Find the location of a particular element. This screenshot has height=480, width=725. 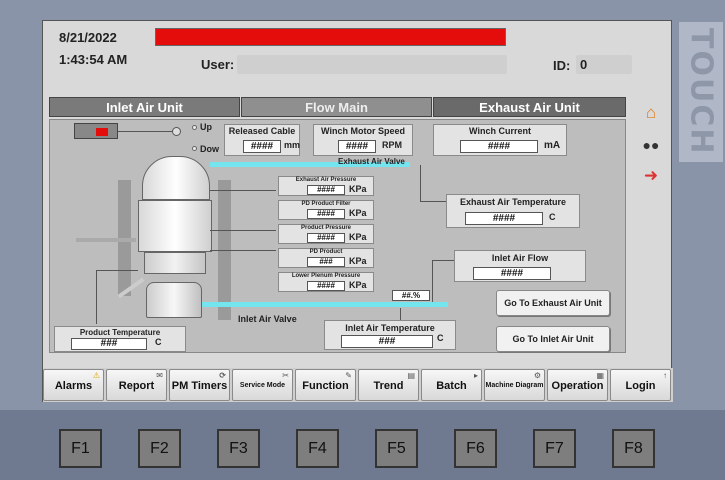

inlet-air-temperature-value: ### is located at coordinates (387, 341).